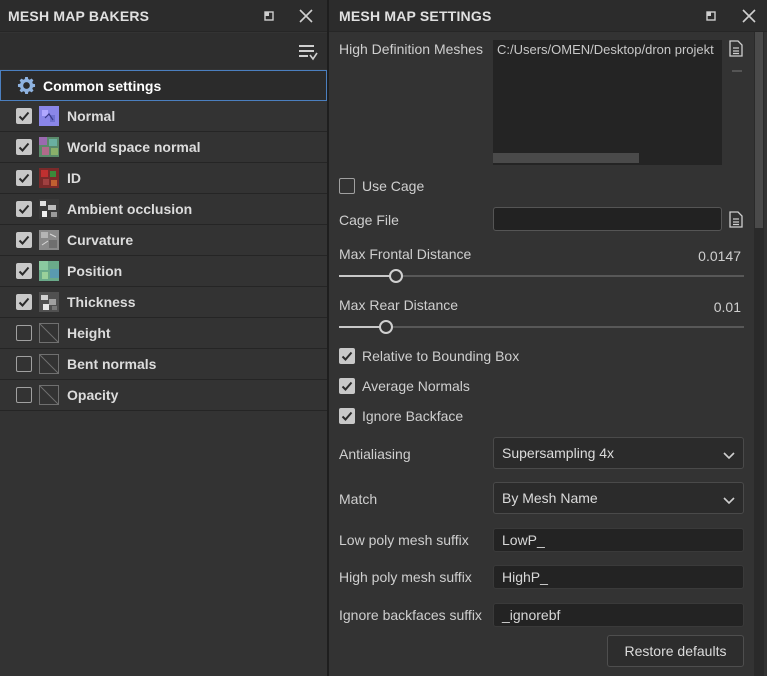  Describe the element at coordinates (49, 147) in the screenshot. I see `world-normal-icon` at that location.